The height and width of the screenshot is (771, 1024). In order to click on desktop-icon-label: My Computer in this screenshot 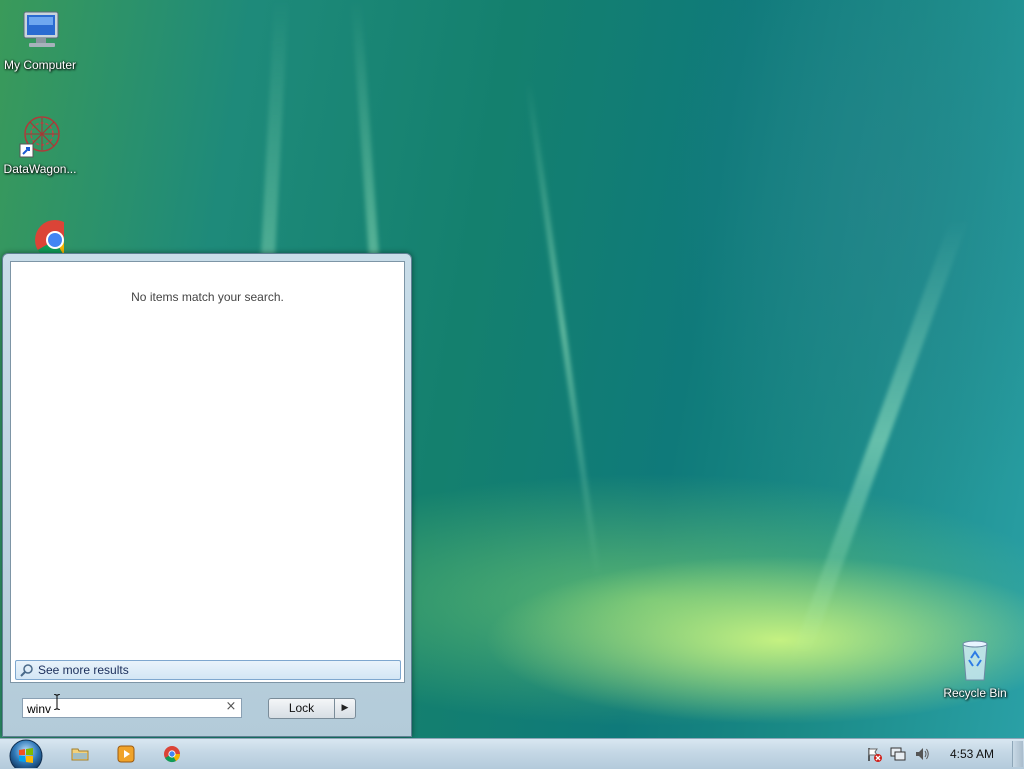, I will do `click(40, 65)`.